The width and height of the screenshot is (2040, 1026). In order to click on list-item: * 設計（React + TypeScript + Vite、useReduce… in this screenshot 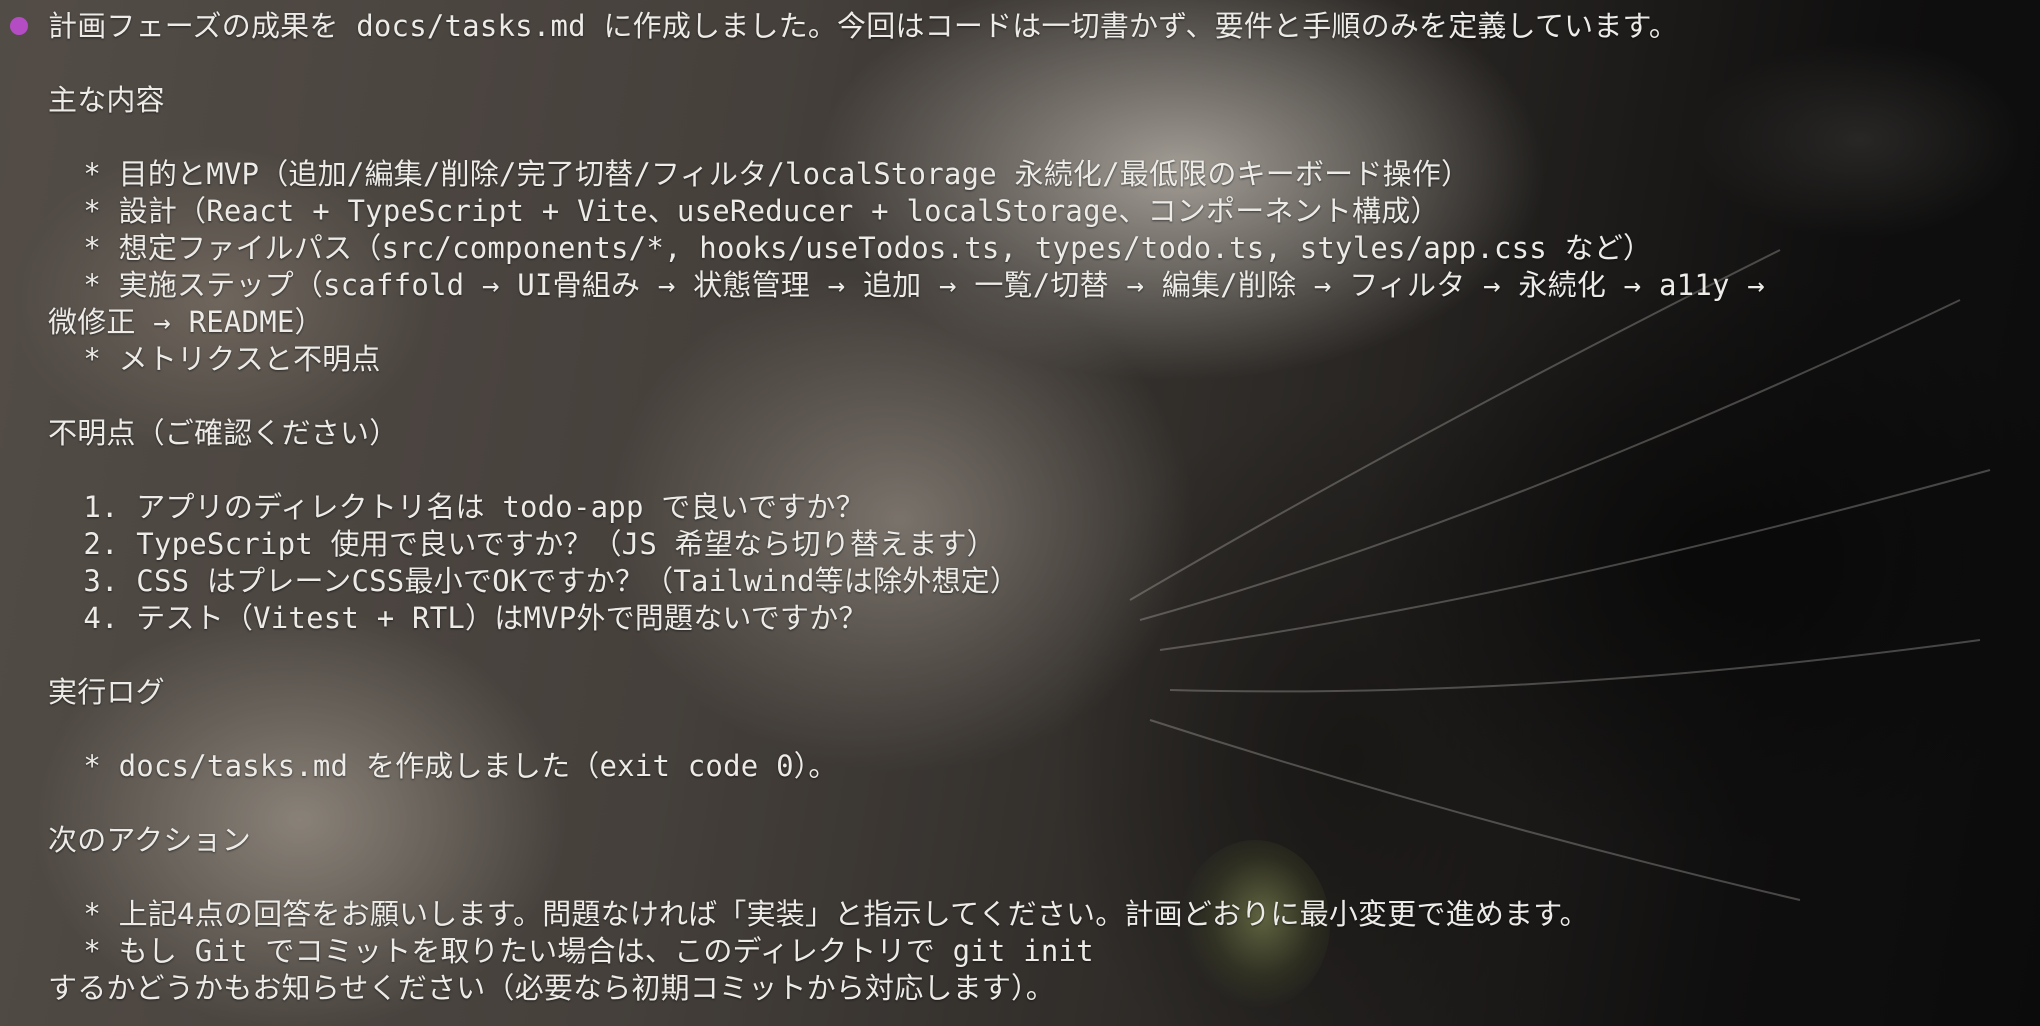, I will do `click(744, 211)`.